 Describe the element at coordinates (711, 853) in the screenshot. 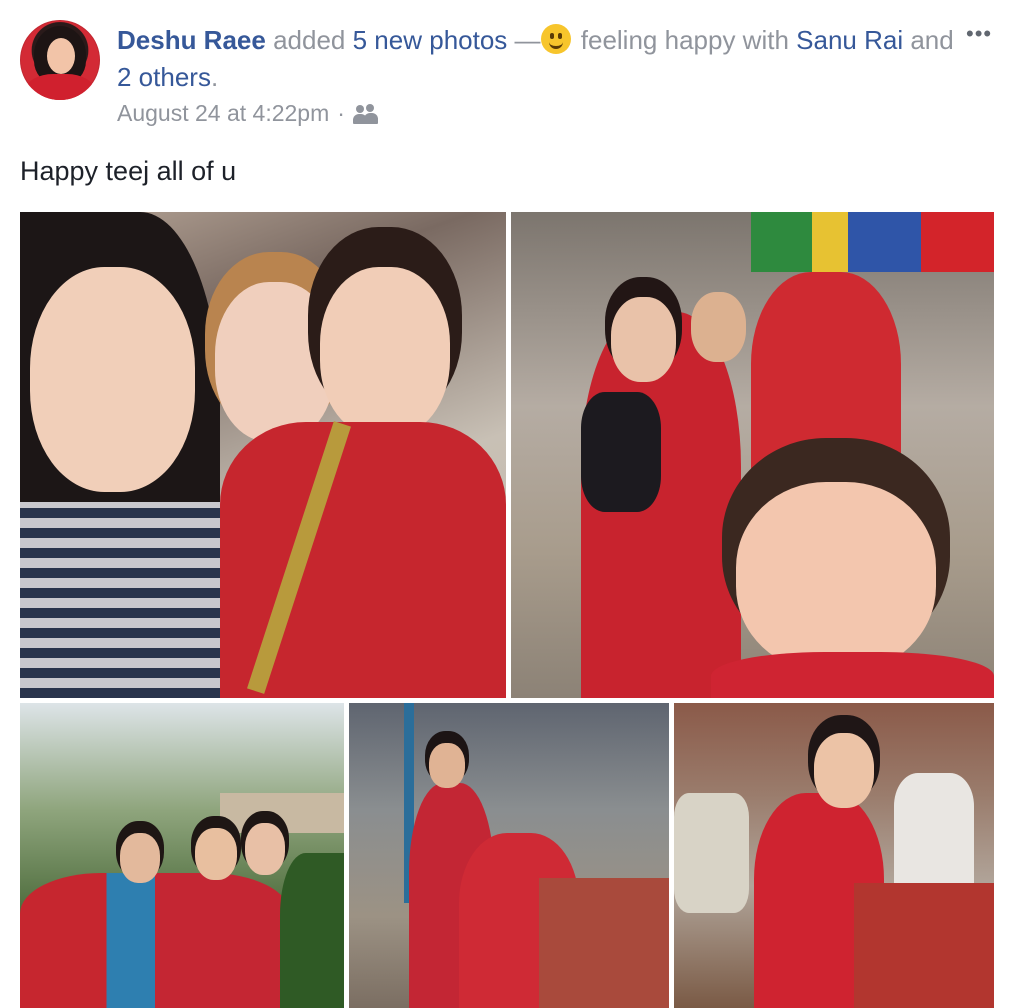

I see `photo-5-sacks` at that location.